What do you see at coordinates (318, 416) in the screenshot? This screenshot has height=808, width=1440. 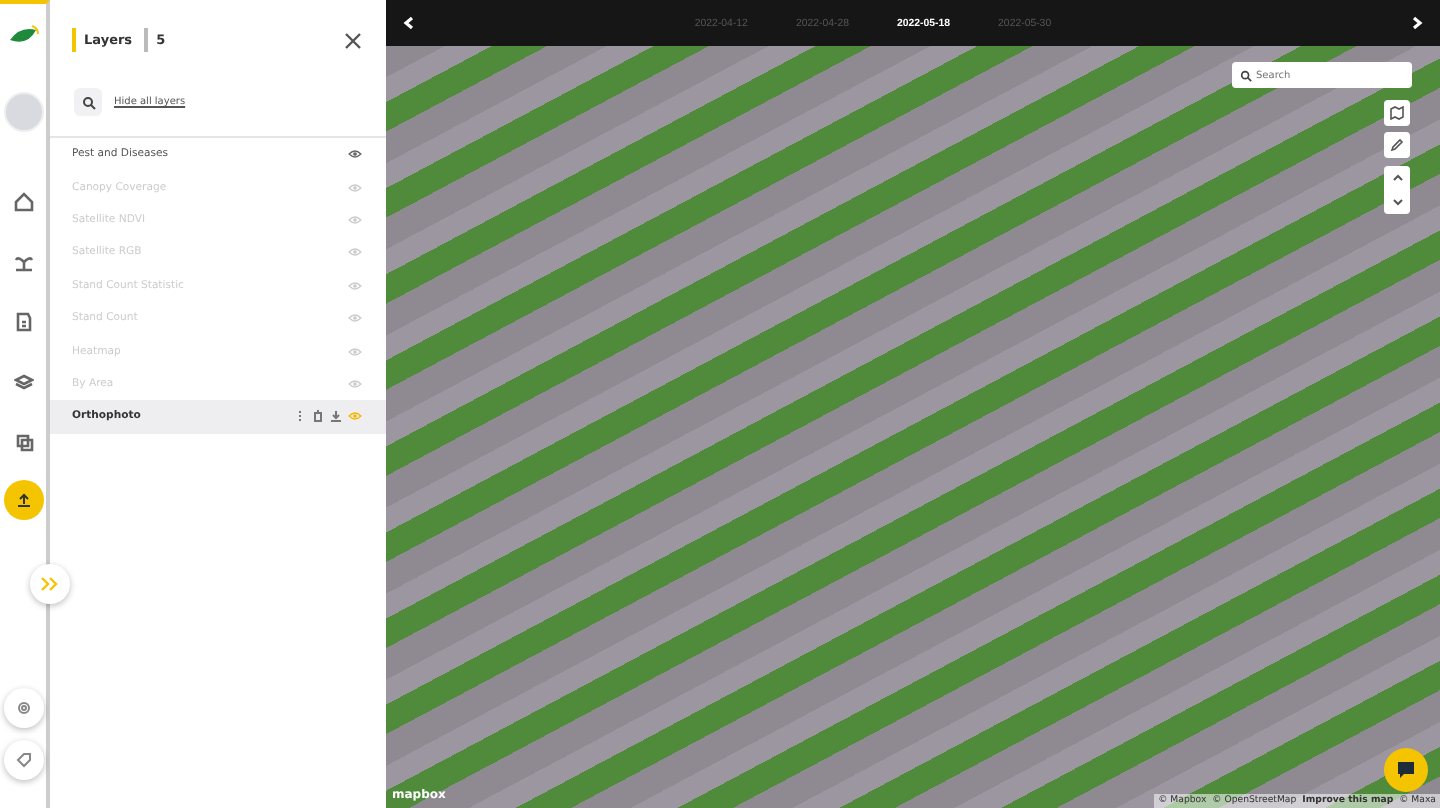 I see `trash-icon` at bounding box center [318, 416].